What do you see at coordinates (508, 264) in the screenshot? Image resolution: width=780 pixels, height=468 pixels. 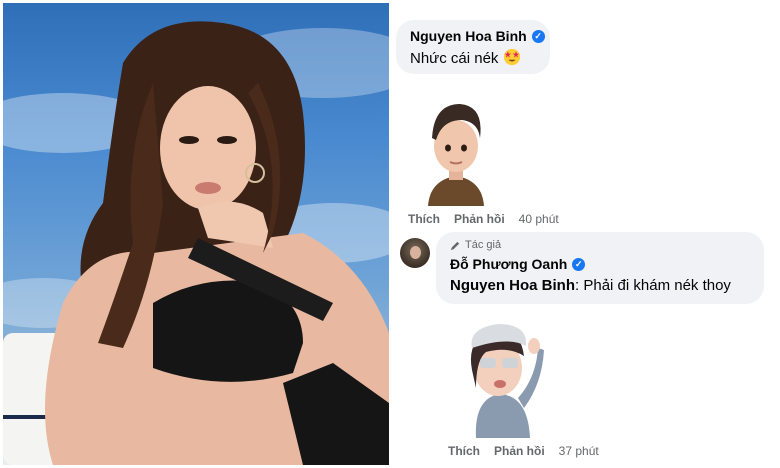 I see `comment-author-name: Đỗ Phương Oanh` at bounding box center [508, 264].